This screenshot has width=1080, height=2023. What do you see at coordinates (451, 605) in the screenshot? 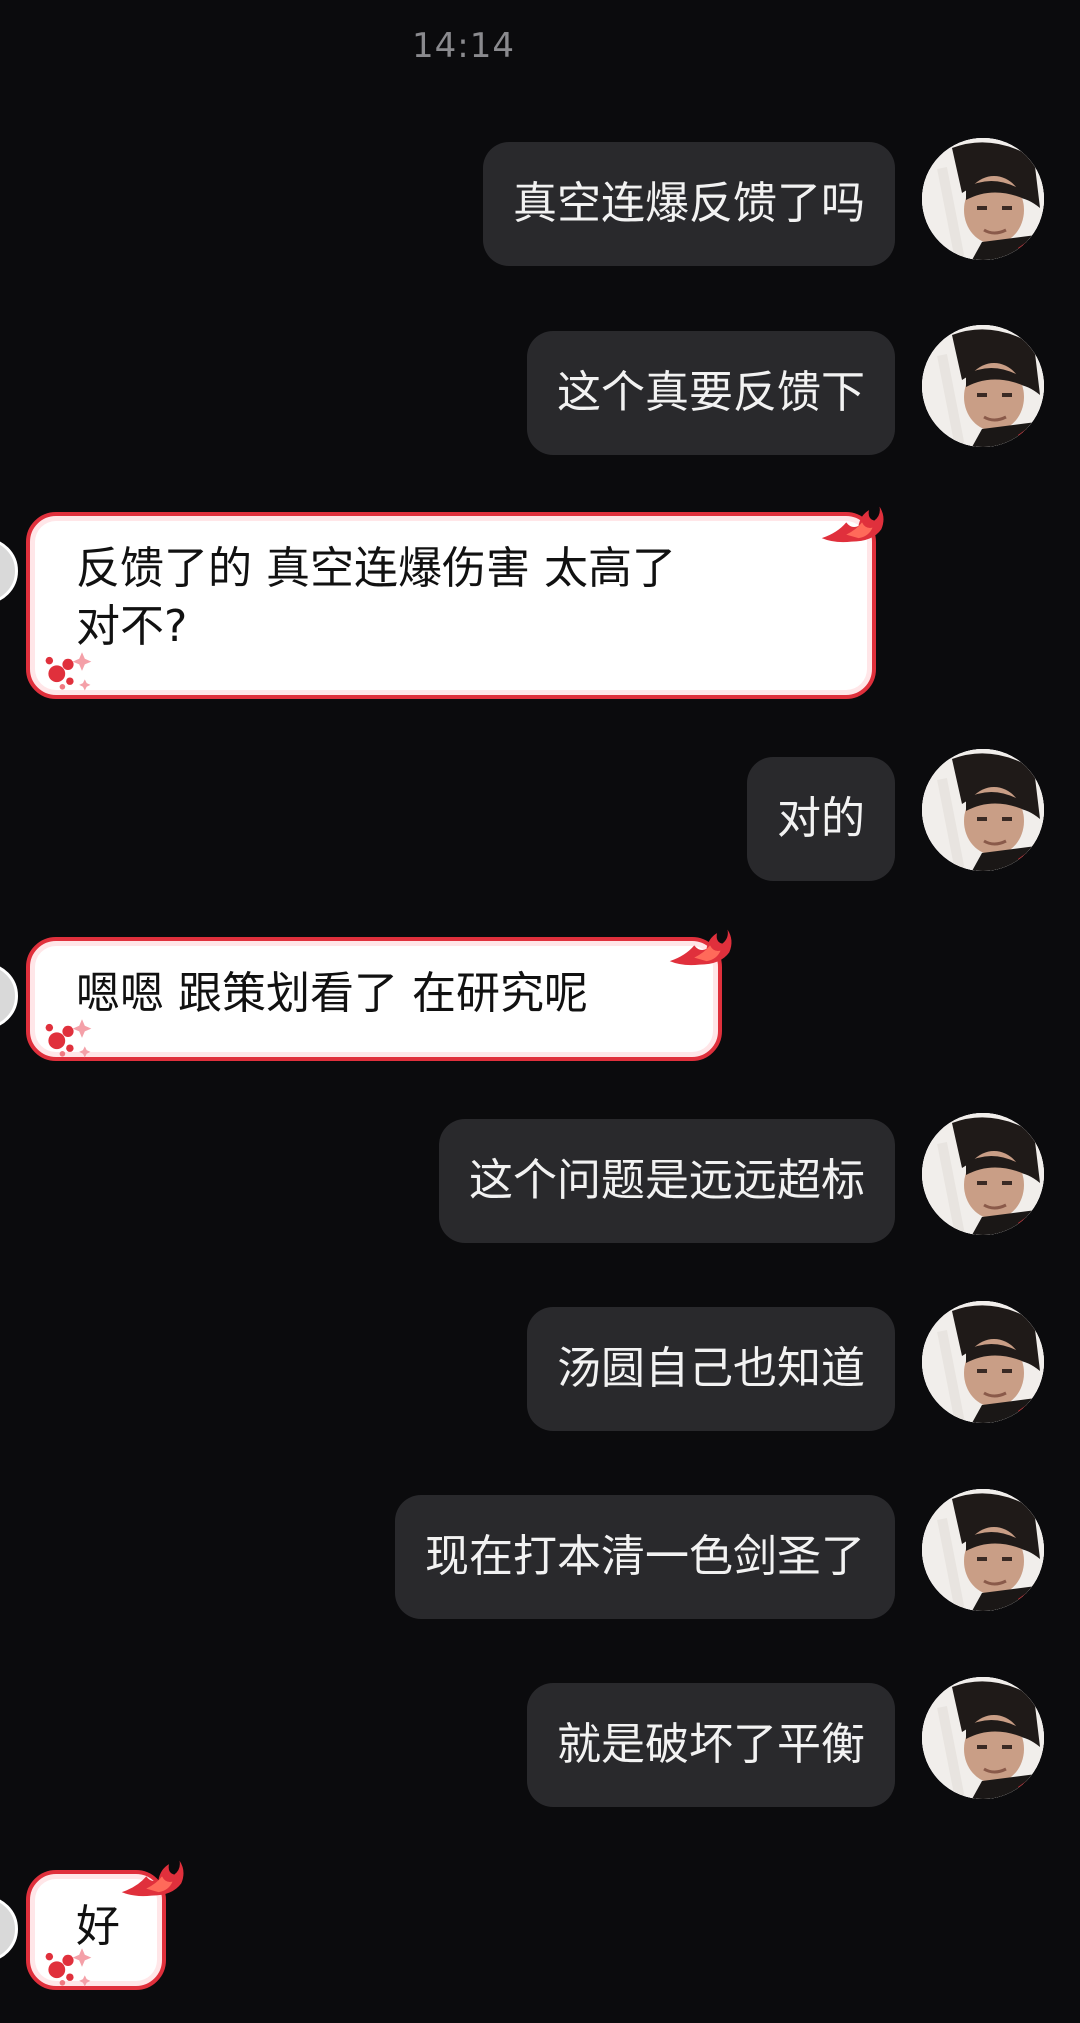
I see `incoming-message-bubble: 反馈了的 真空连爆伤害 太高了 对不?` at bounding box center [451, 605].